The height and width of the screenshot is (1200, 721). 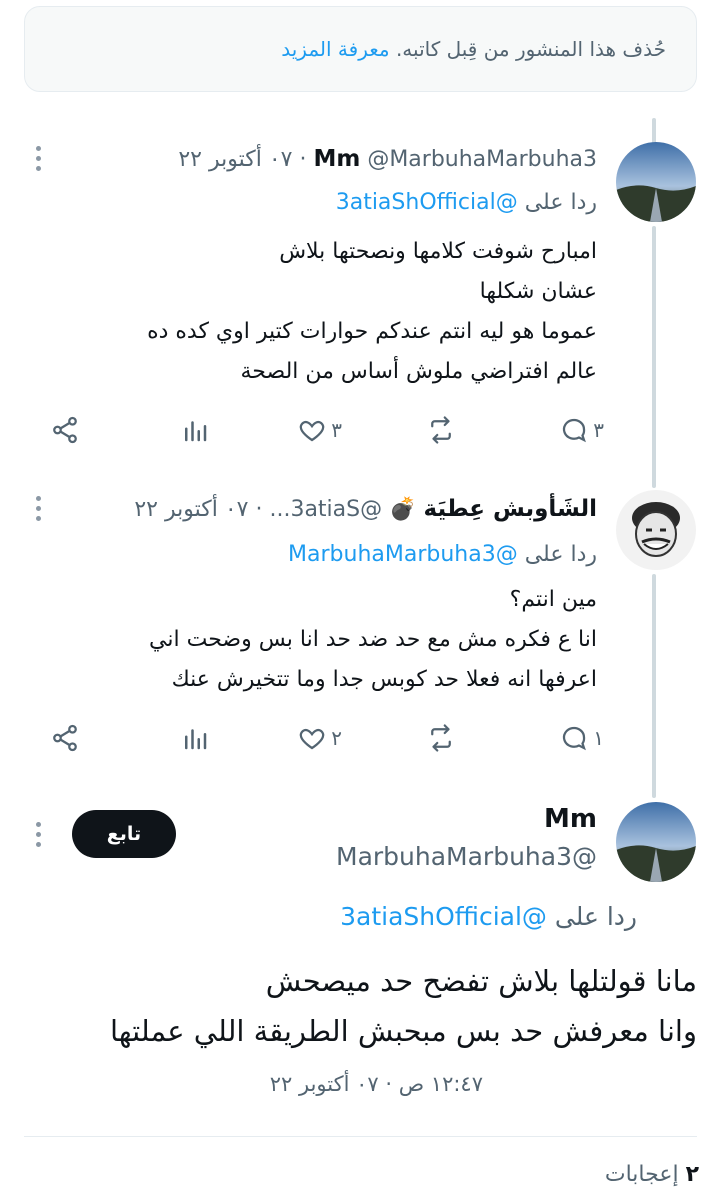 I want to click on body-line: مين انتم؟, so click(x=553, y=599).